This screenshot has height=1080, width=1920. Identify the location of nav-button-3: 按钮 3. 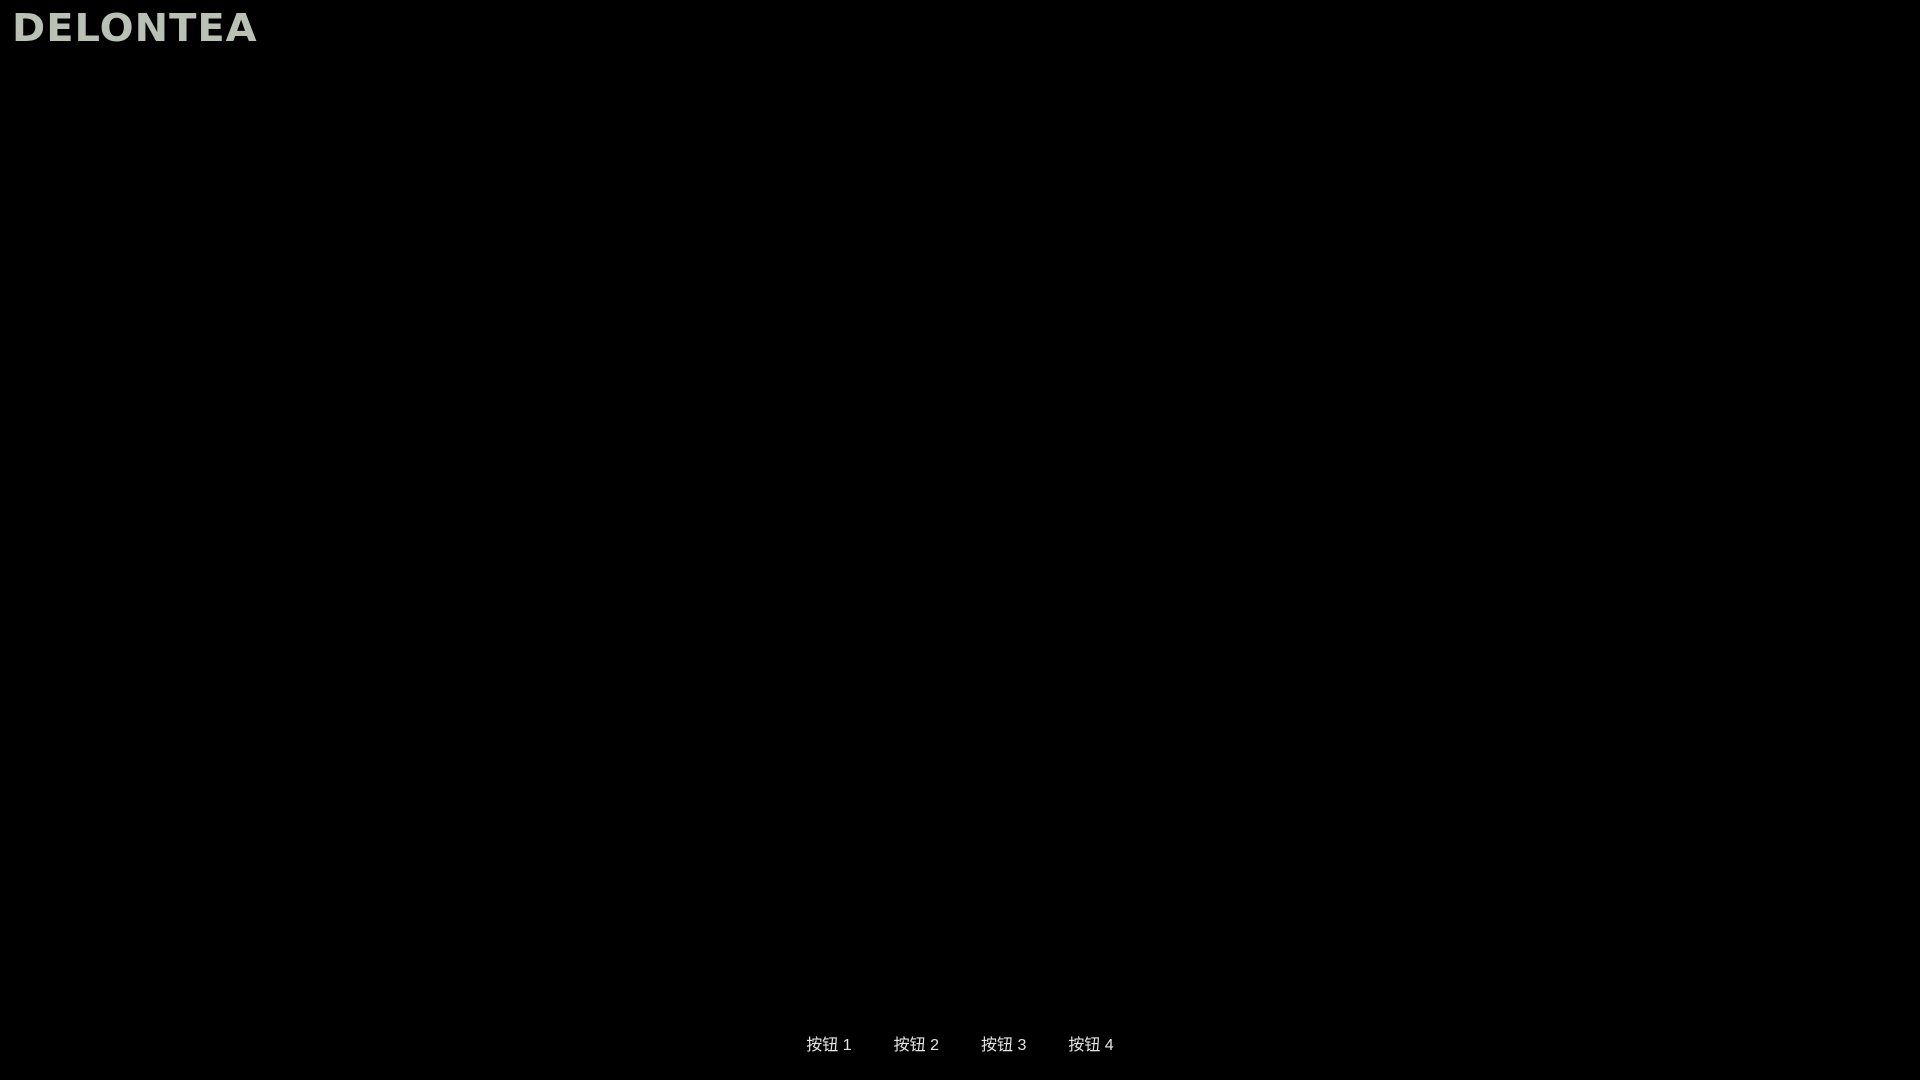
(1003, 1043).